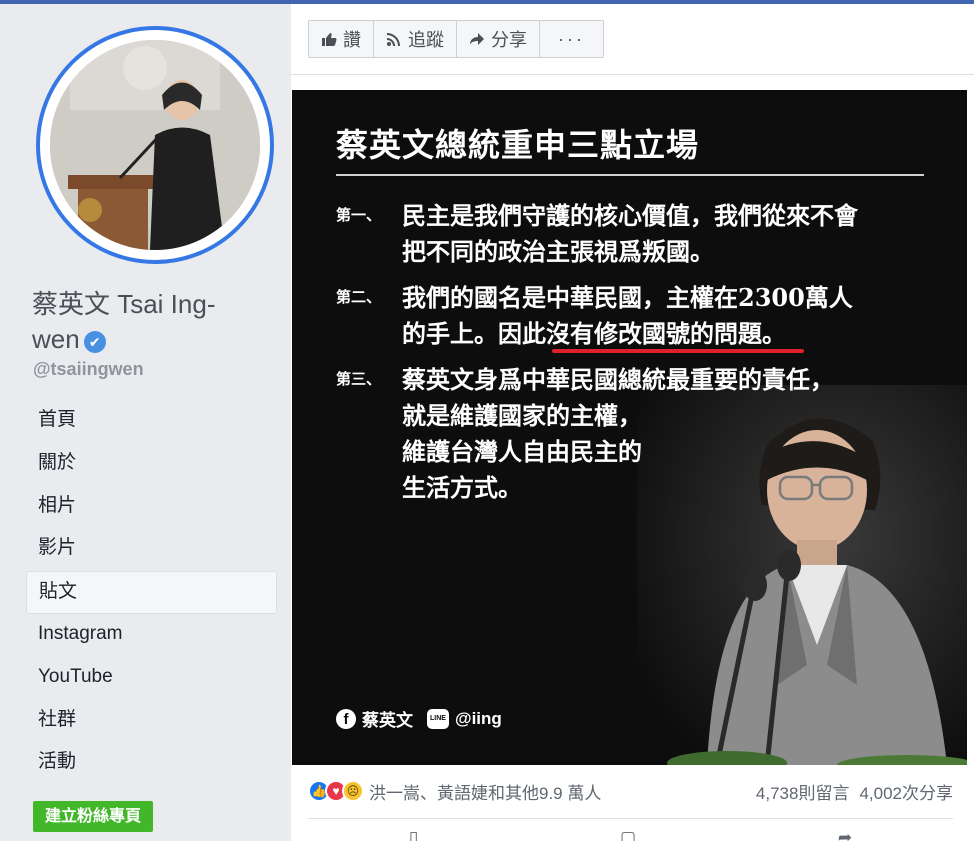 This screenshot has width=974, height=841. I want to click on point-text: 民主是我們守護的核心價值，我們從來不會 把不同的政治主張視爲叛國。, so click(662, 234).